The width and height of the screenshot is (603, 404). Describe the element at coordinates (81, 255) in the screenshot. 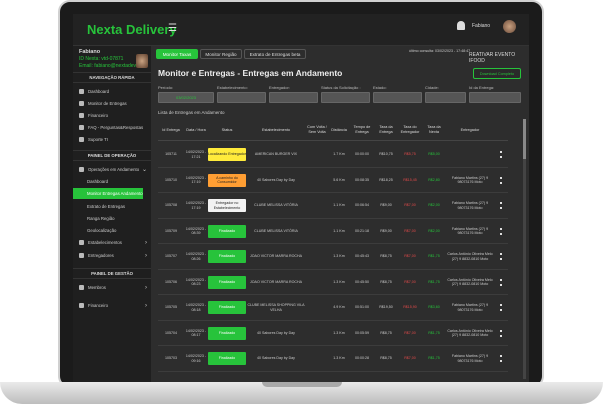

I see `driver-icon` at that location.